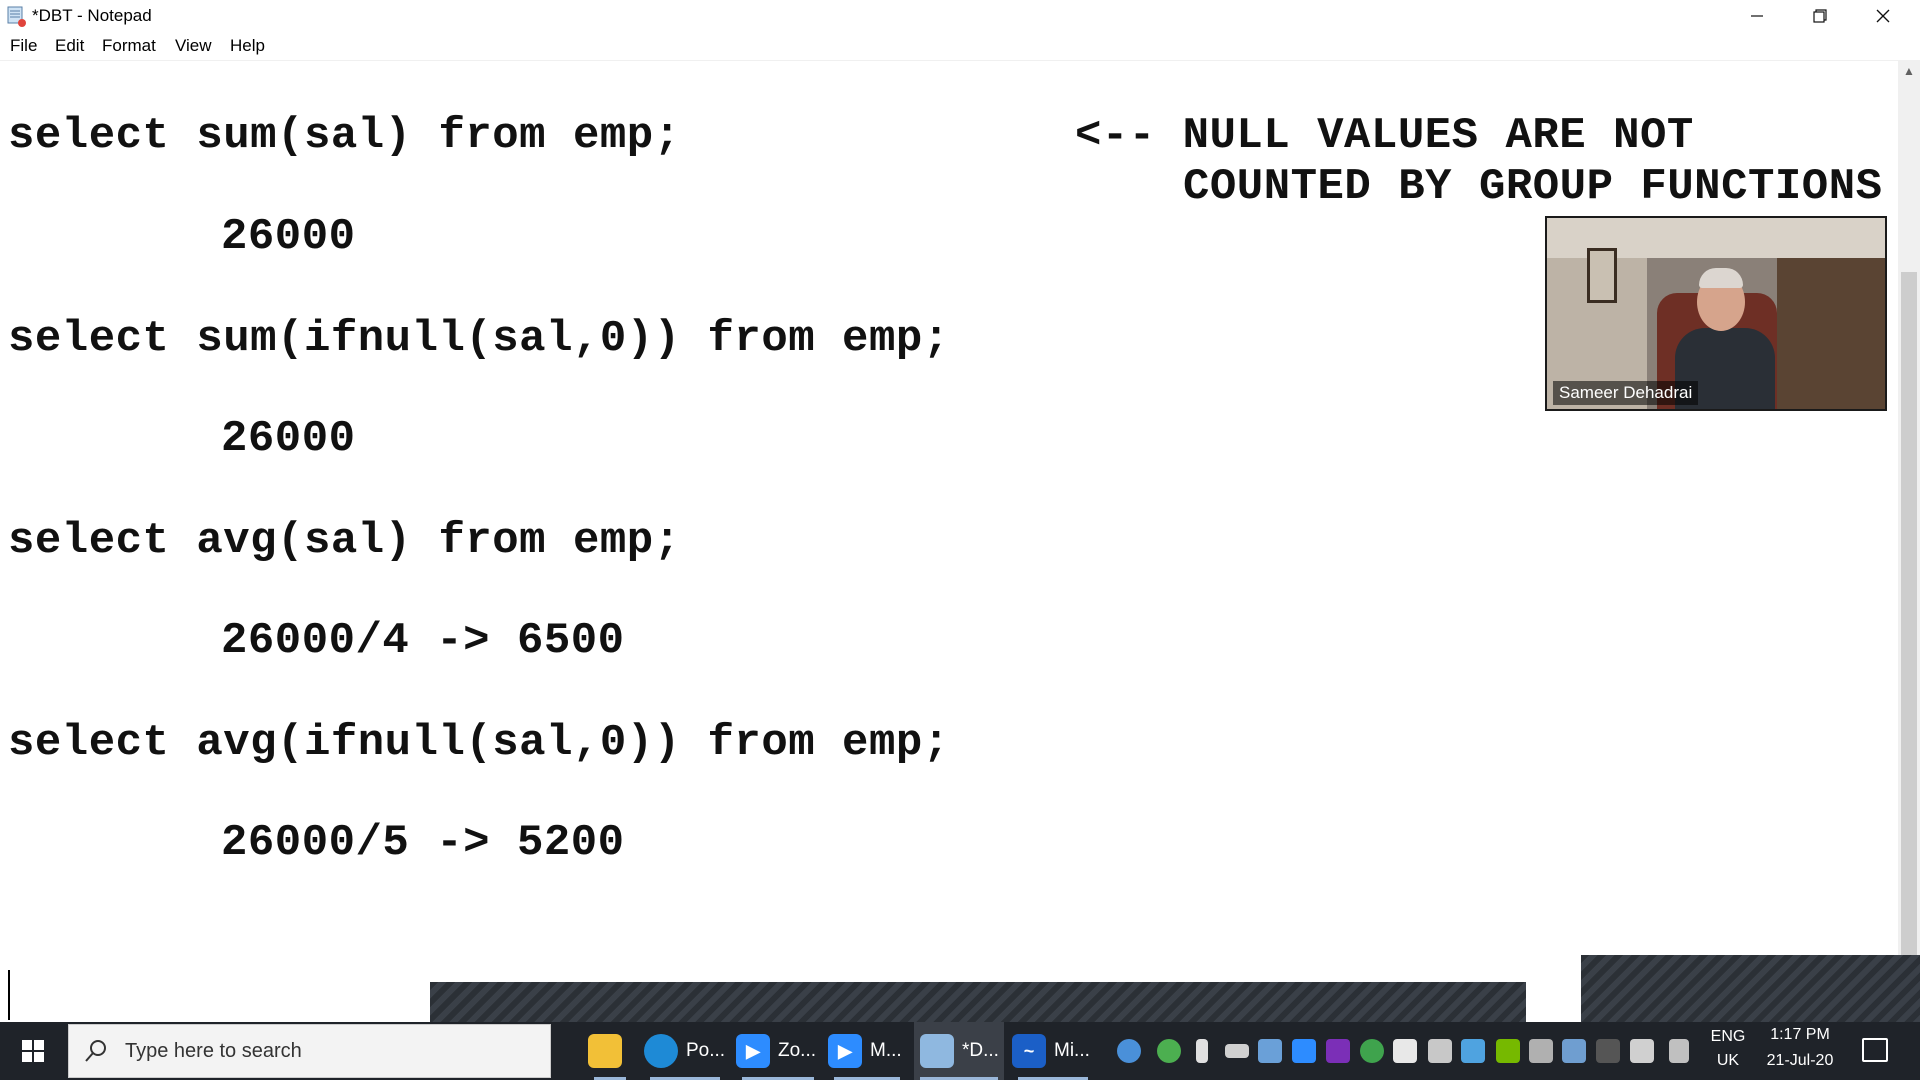  I want to click on menu-view: View, so click(193, 46).